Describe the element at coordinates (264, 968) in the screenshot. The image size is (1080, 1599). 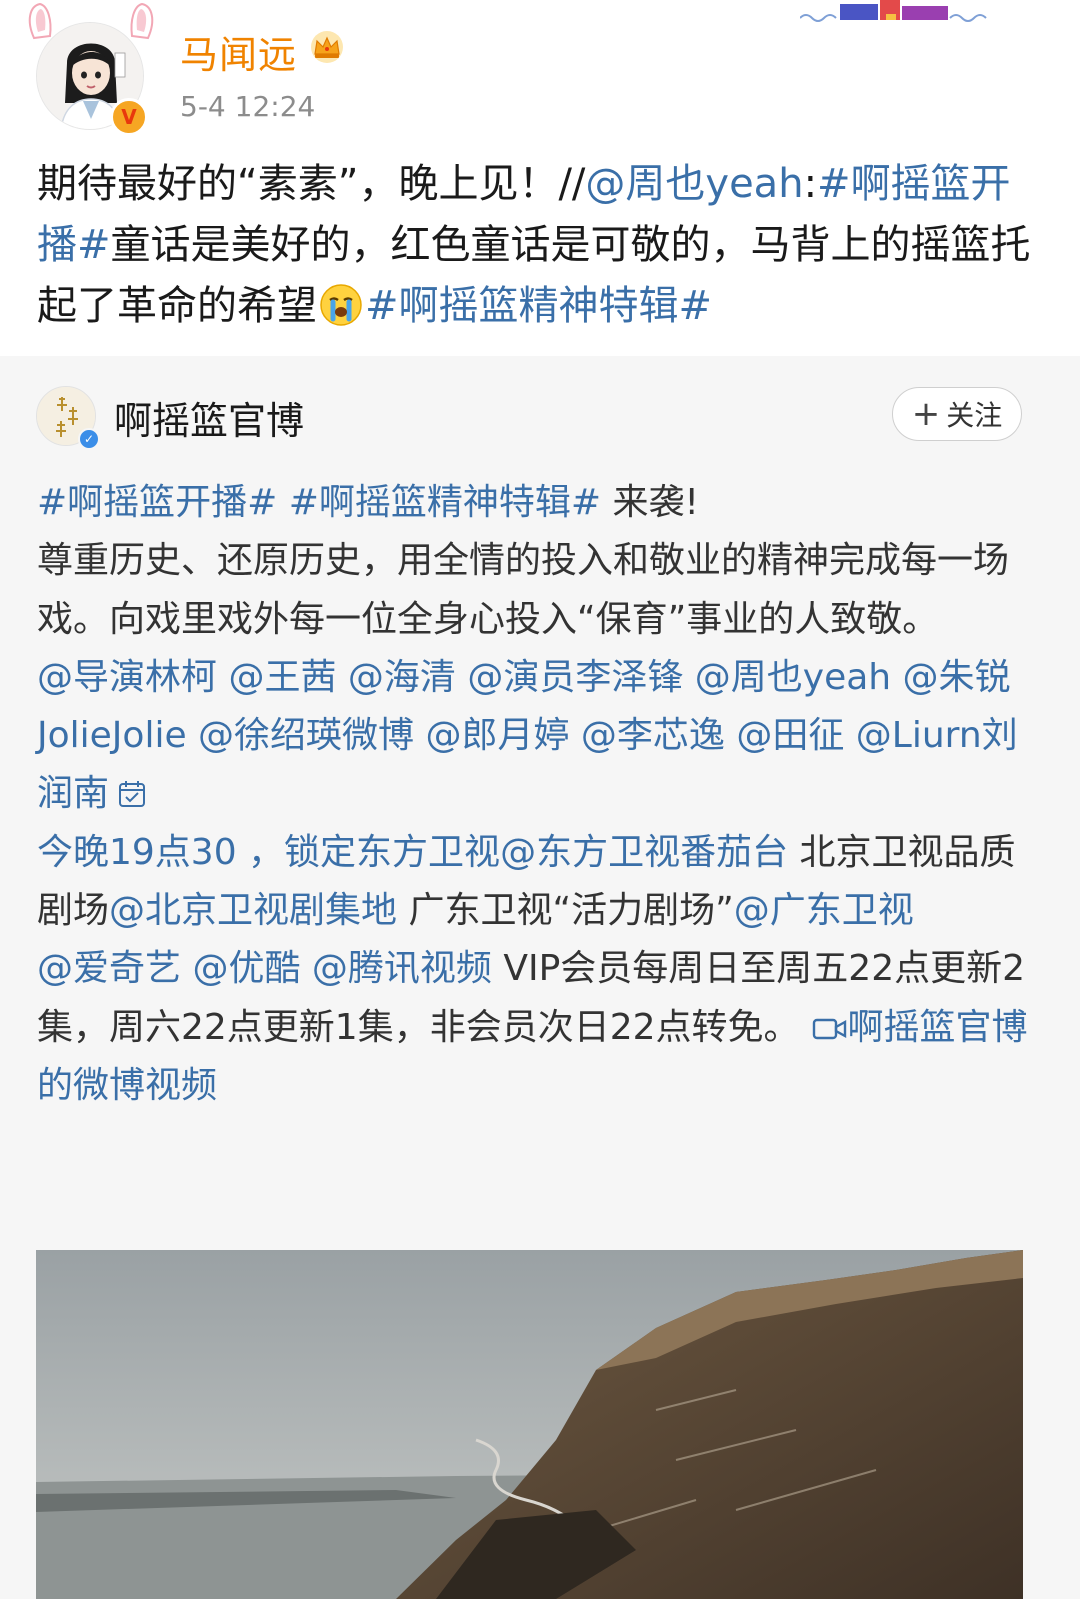
I see `platform-mentions: @爱奇艺 @优酷 @腾讯视频` at that location.